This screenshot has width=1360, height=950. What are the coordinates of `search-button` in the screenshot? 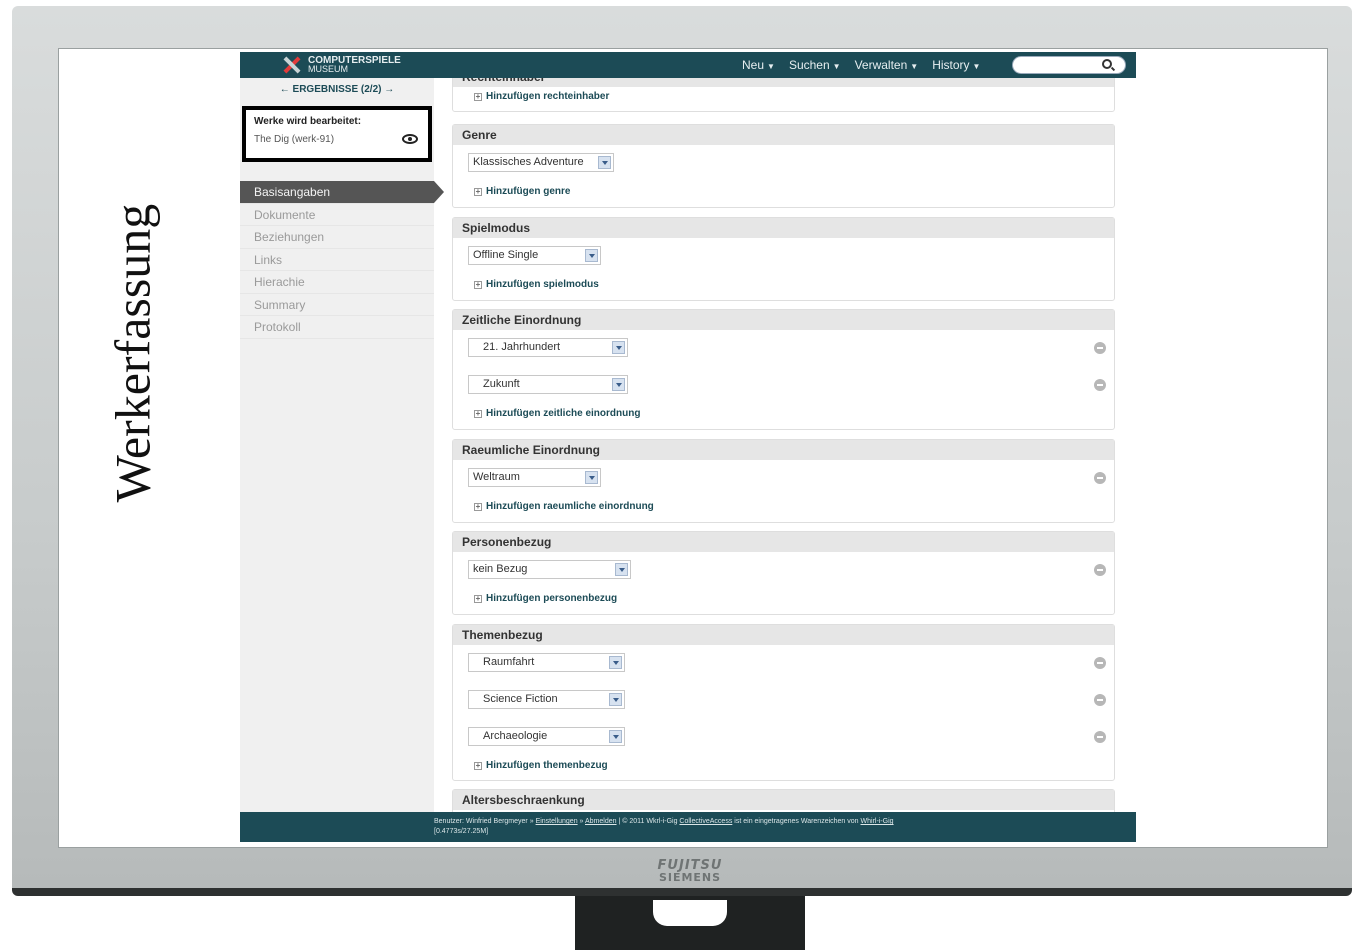 It's located at (1111, 66).